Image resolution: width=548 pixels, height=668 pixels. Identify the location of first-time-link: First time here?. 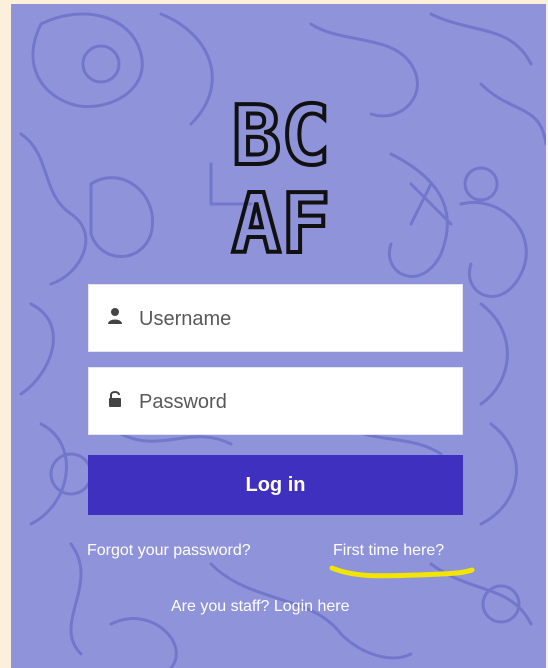
(388, 551).